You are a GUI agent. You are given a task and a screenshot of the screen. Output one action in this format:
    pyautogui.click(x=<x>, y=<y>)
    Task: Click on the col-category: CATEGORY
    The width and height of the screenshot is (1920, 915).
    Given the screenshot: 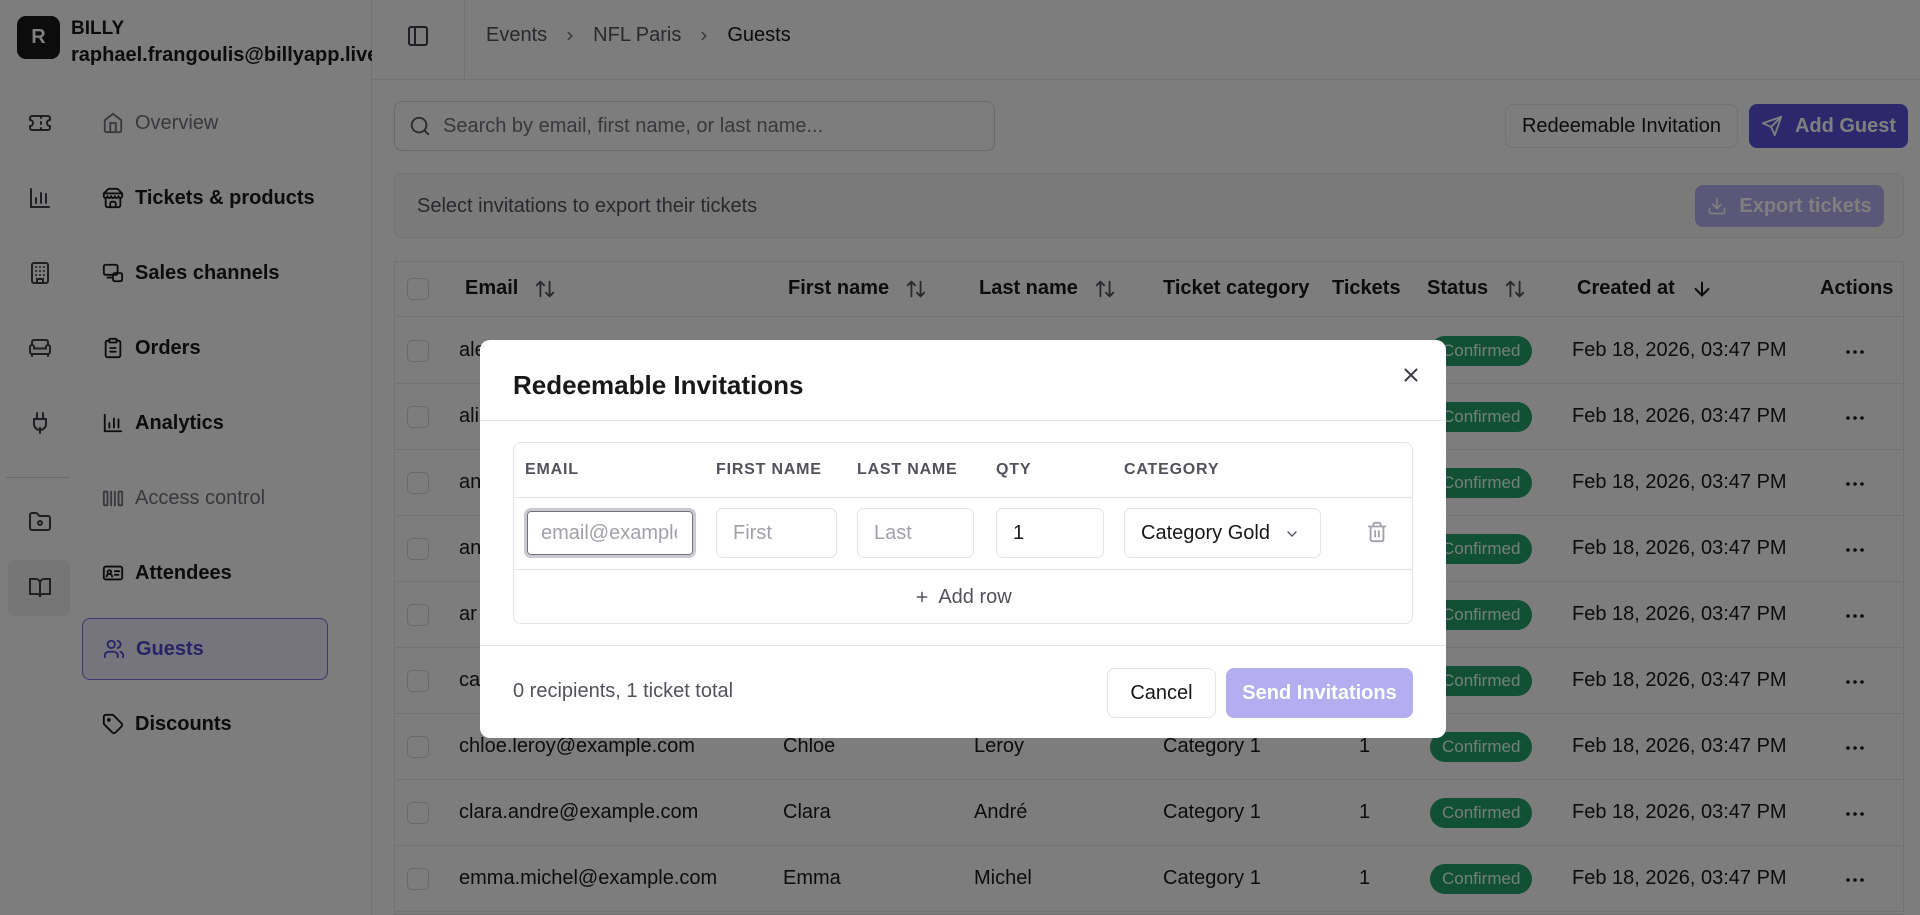 What is the action you would take?
    pyautogui.click(x=1172, y=469)
    